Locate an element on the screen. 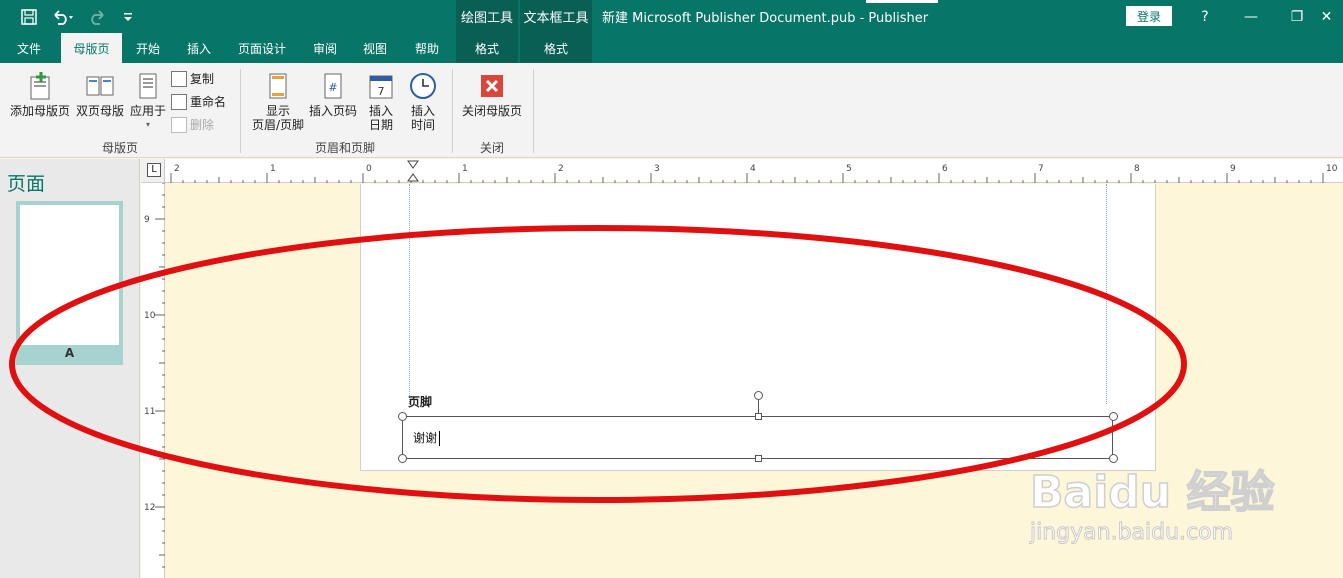 Image resolution: width=1343 pixels, height=578 pixels. tab-format-textbox: 格式 is located at coordinates (556, 48).